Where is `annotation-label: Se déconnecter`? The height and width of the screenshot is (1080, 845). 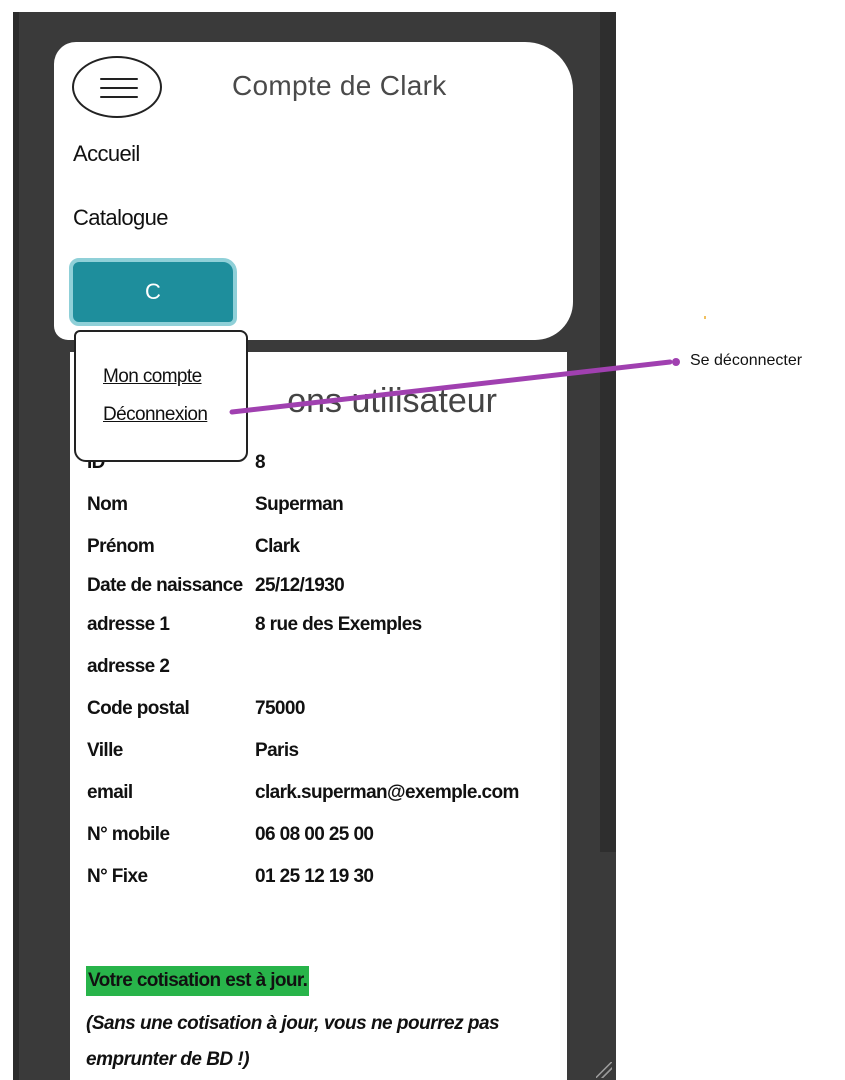
annotation-label: Se déconnecter is located at coordinates (746, 360).